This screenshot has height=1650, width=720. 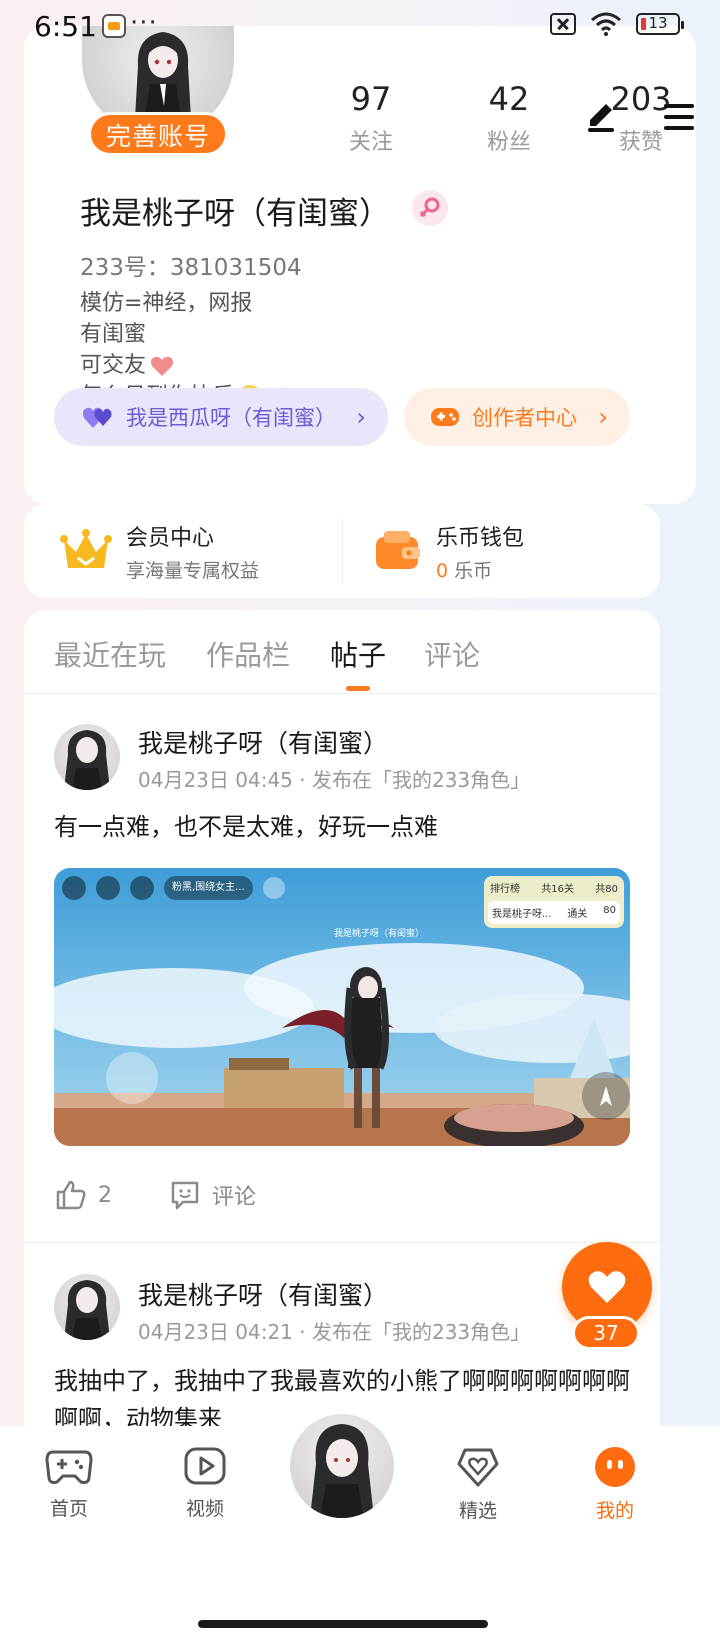 What do you see at coordinates (360, 27) in the screenshot?
I see `status-bar: 6:51 ··· 13` at bounding box center [360, 27].